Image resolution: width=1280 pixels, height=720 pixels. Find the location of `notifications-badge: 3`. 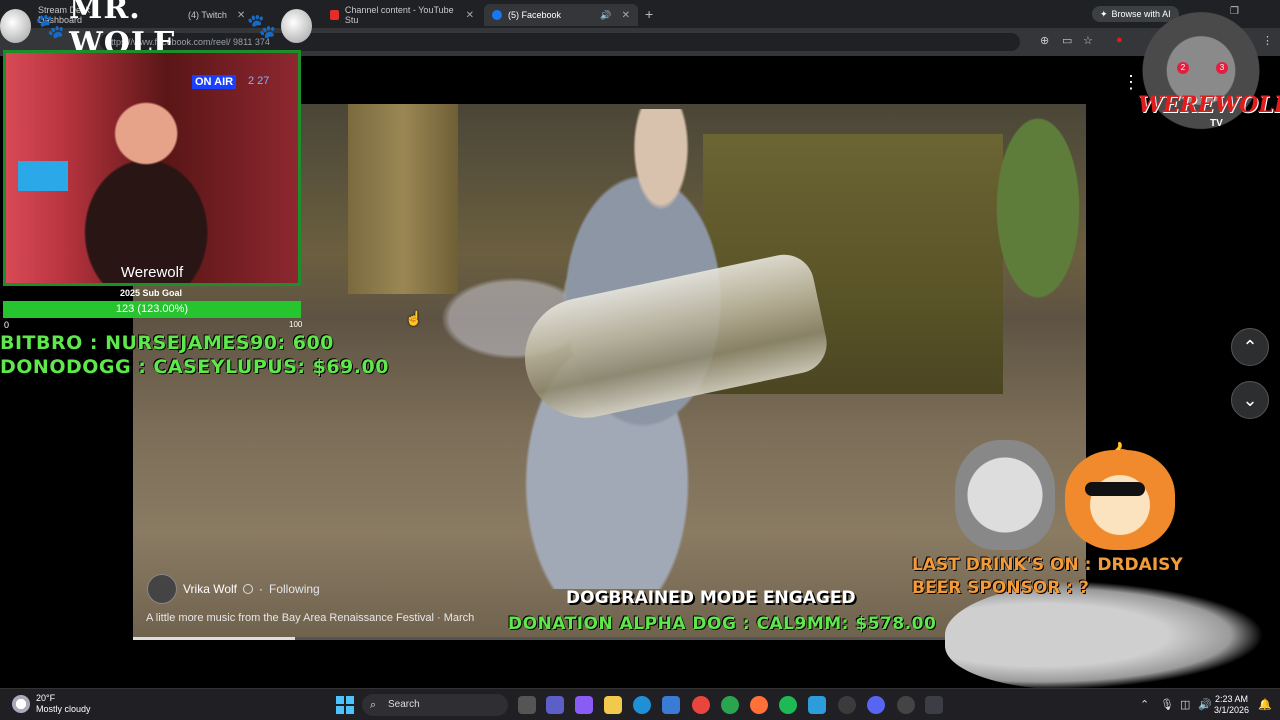

notifications-badge: 3 is located at coordinates (1222, 68).